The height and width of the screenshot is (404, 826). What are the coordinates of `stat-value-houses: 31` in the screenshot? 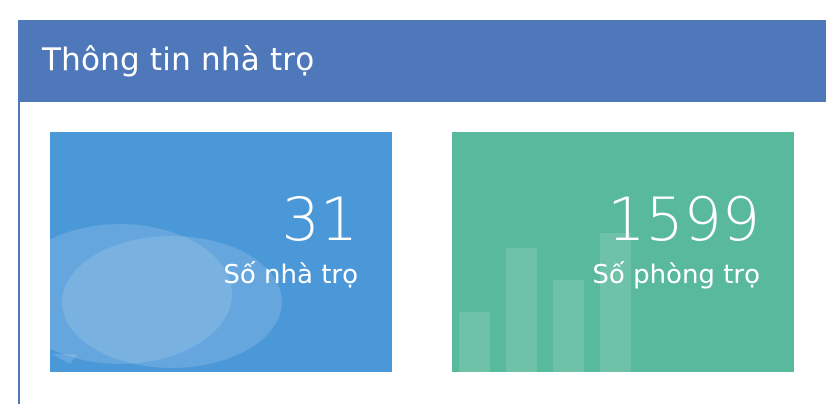 It's located at (319, 220).